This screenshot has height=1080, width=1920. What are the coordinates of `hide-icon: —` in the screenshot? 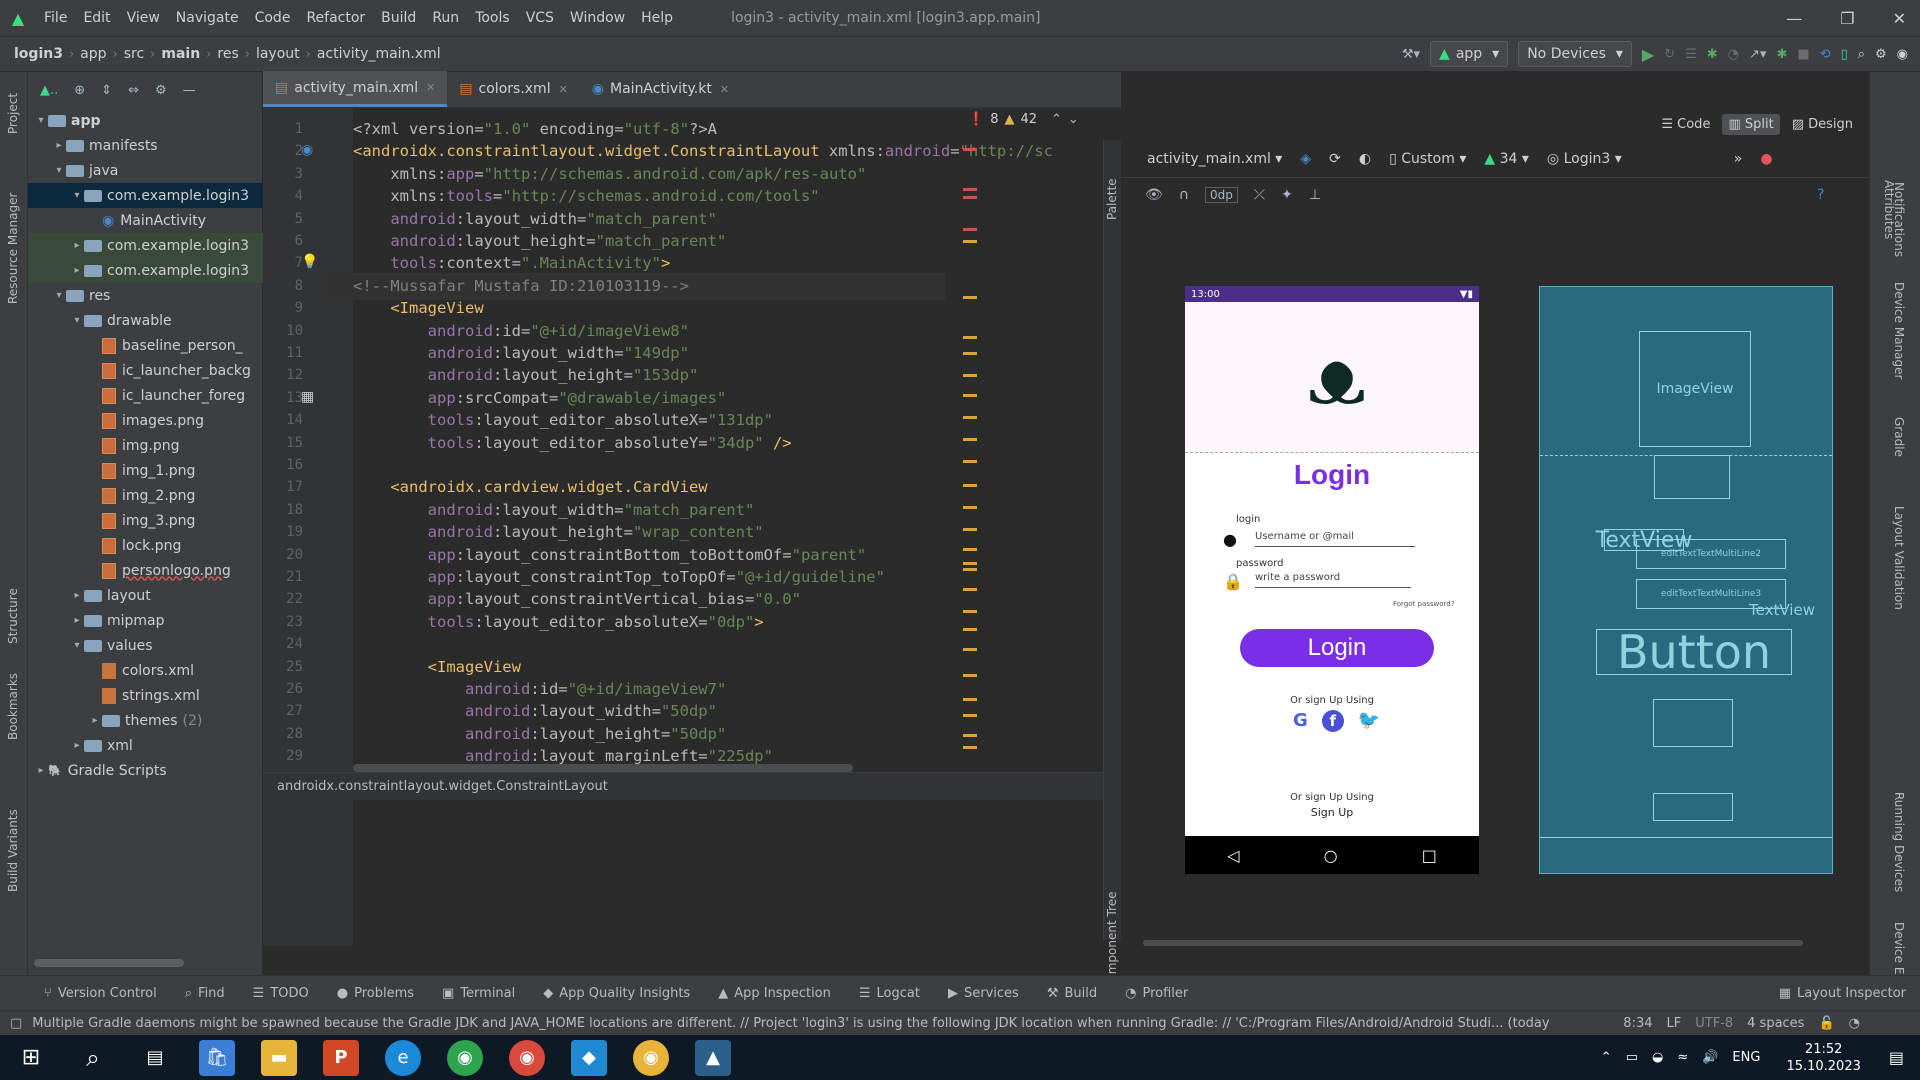 It's located at (189, 90).